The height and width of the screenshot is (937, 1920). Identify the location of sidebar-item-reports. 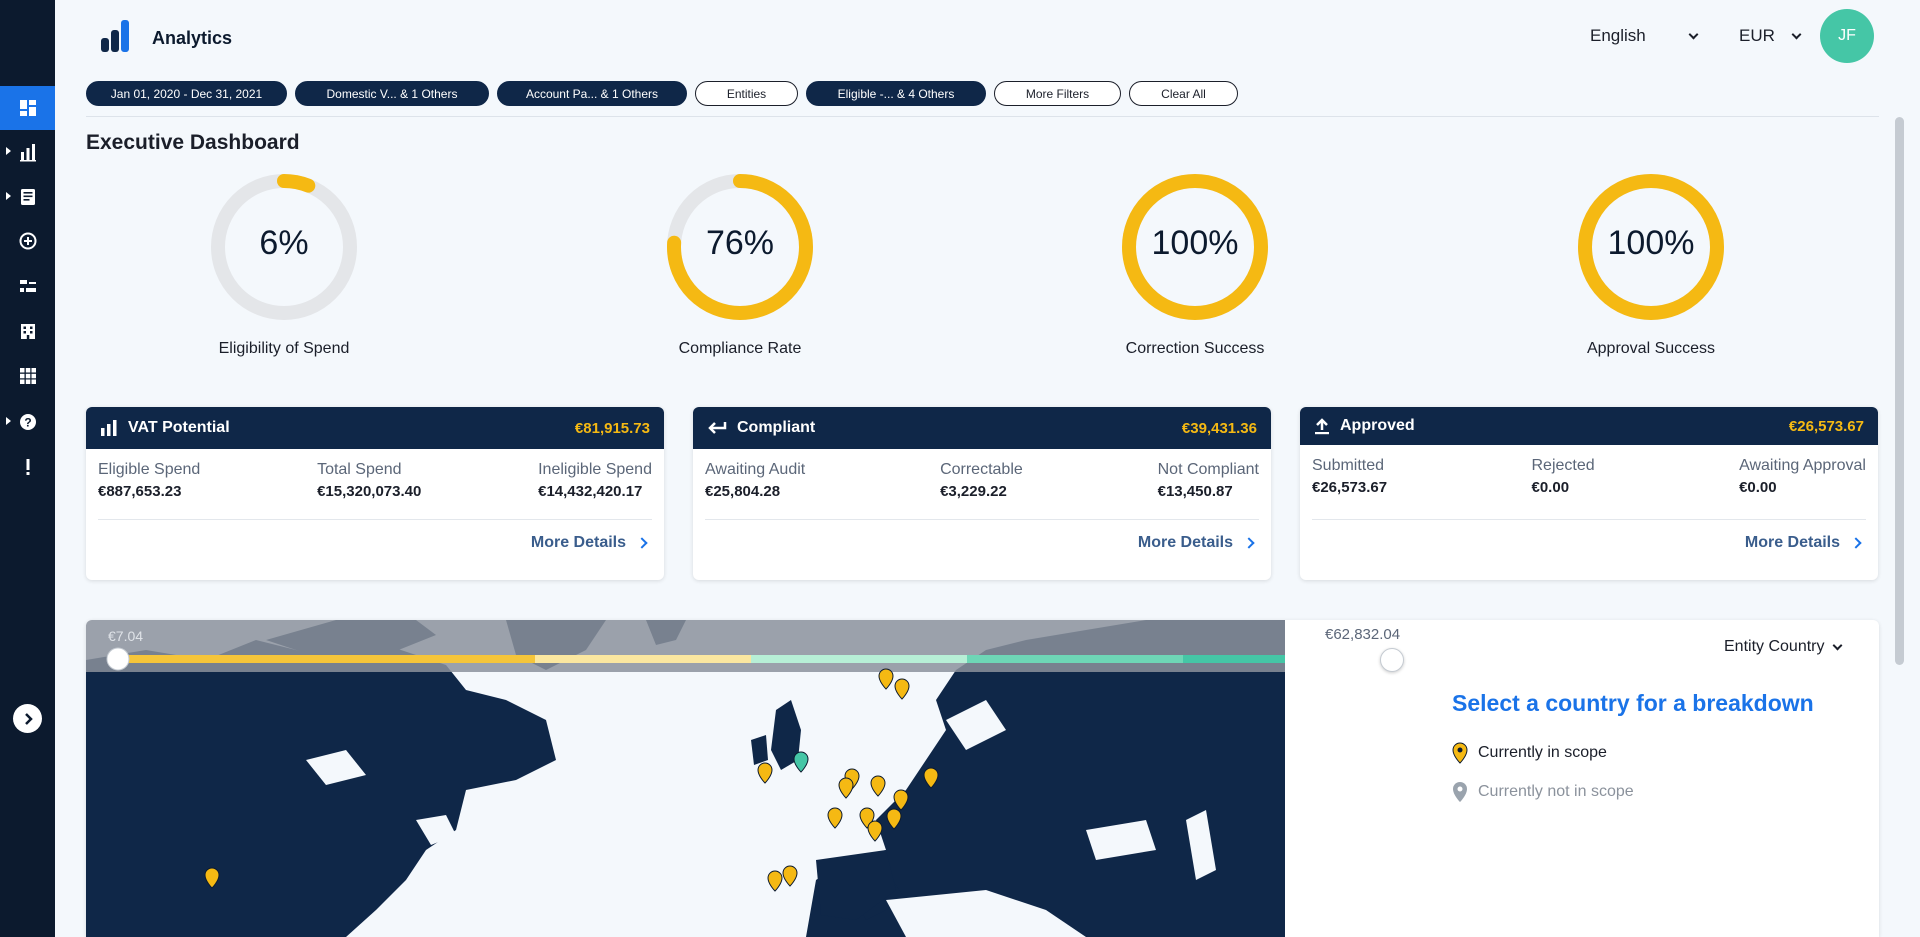
(27, 197).